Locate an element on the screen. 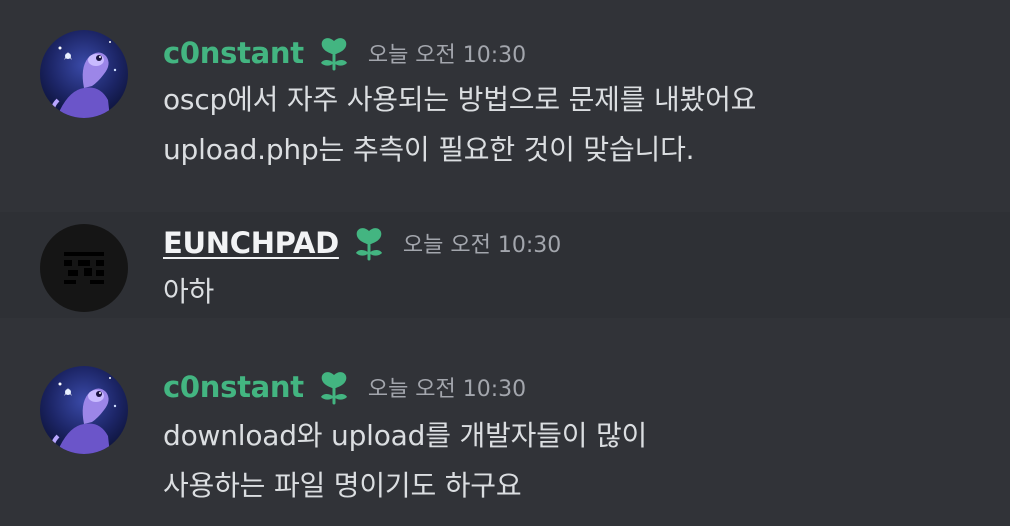 The height and width of the screenshot is (526, 1010). message-content: 아하 is located at coordinates (573, 292).